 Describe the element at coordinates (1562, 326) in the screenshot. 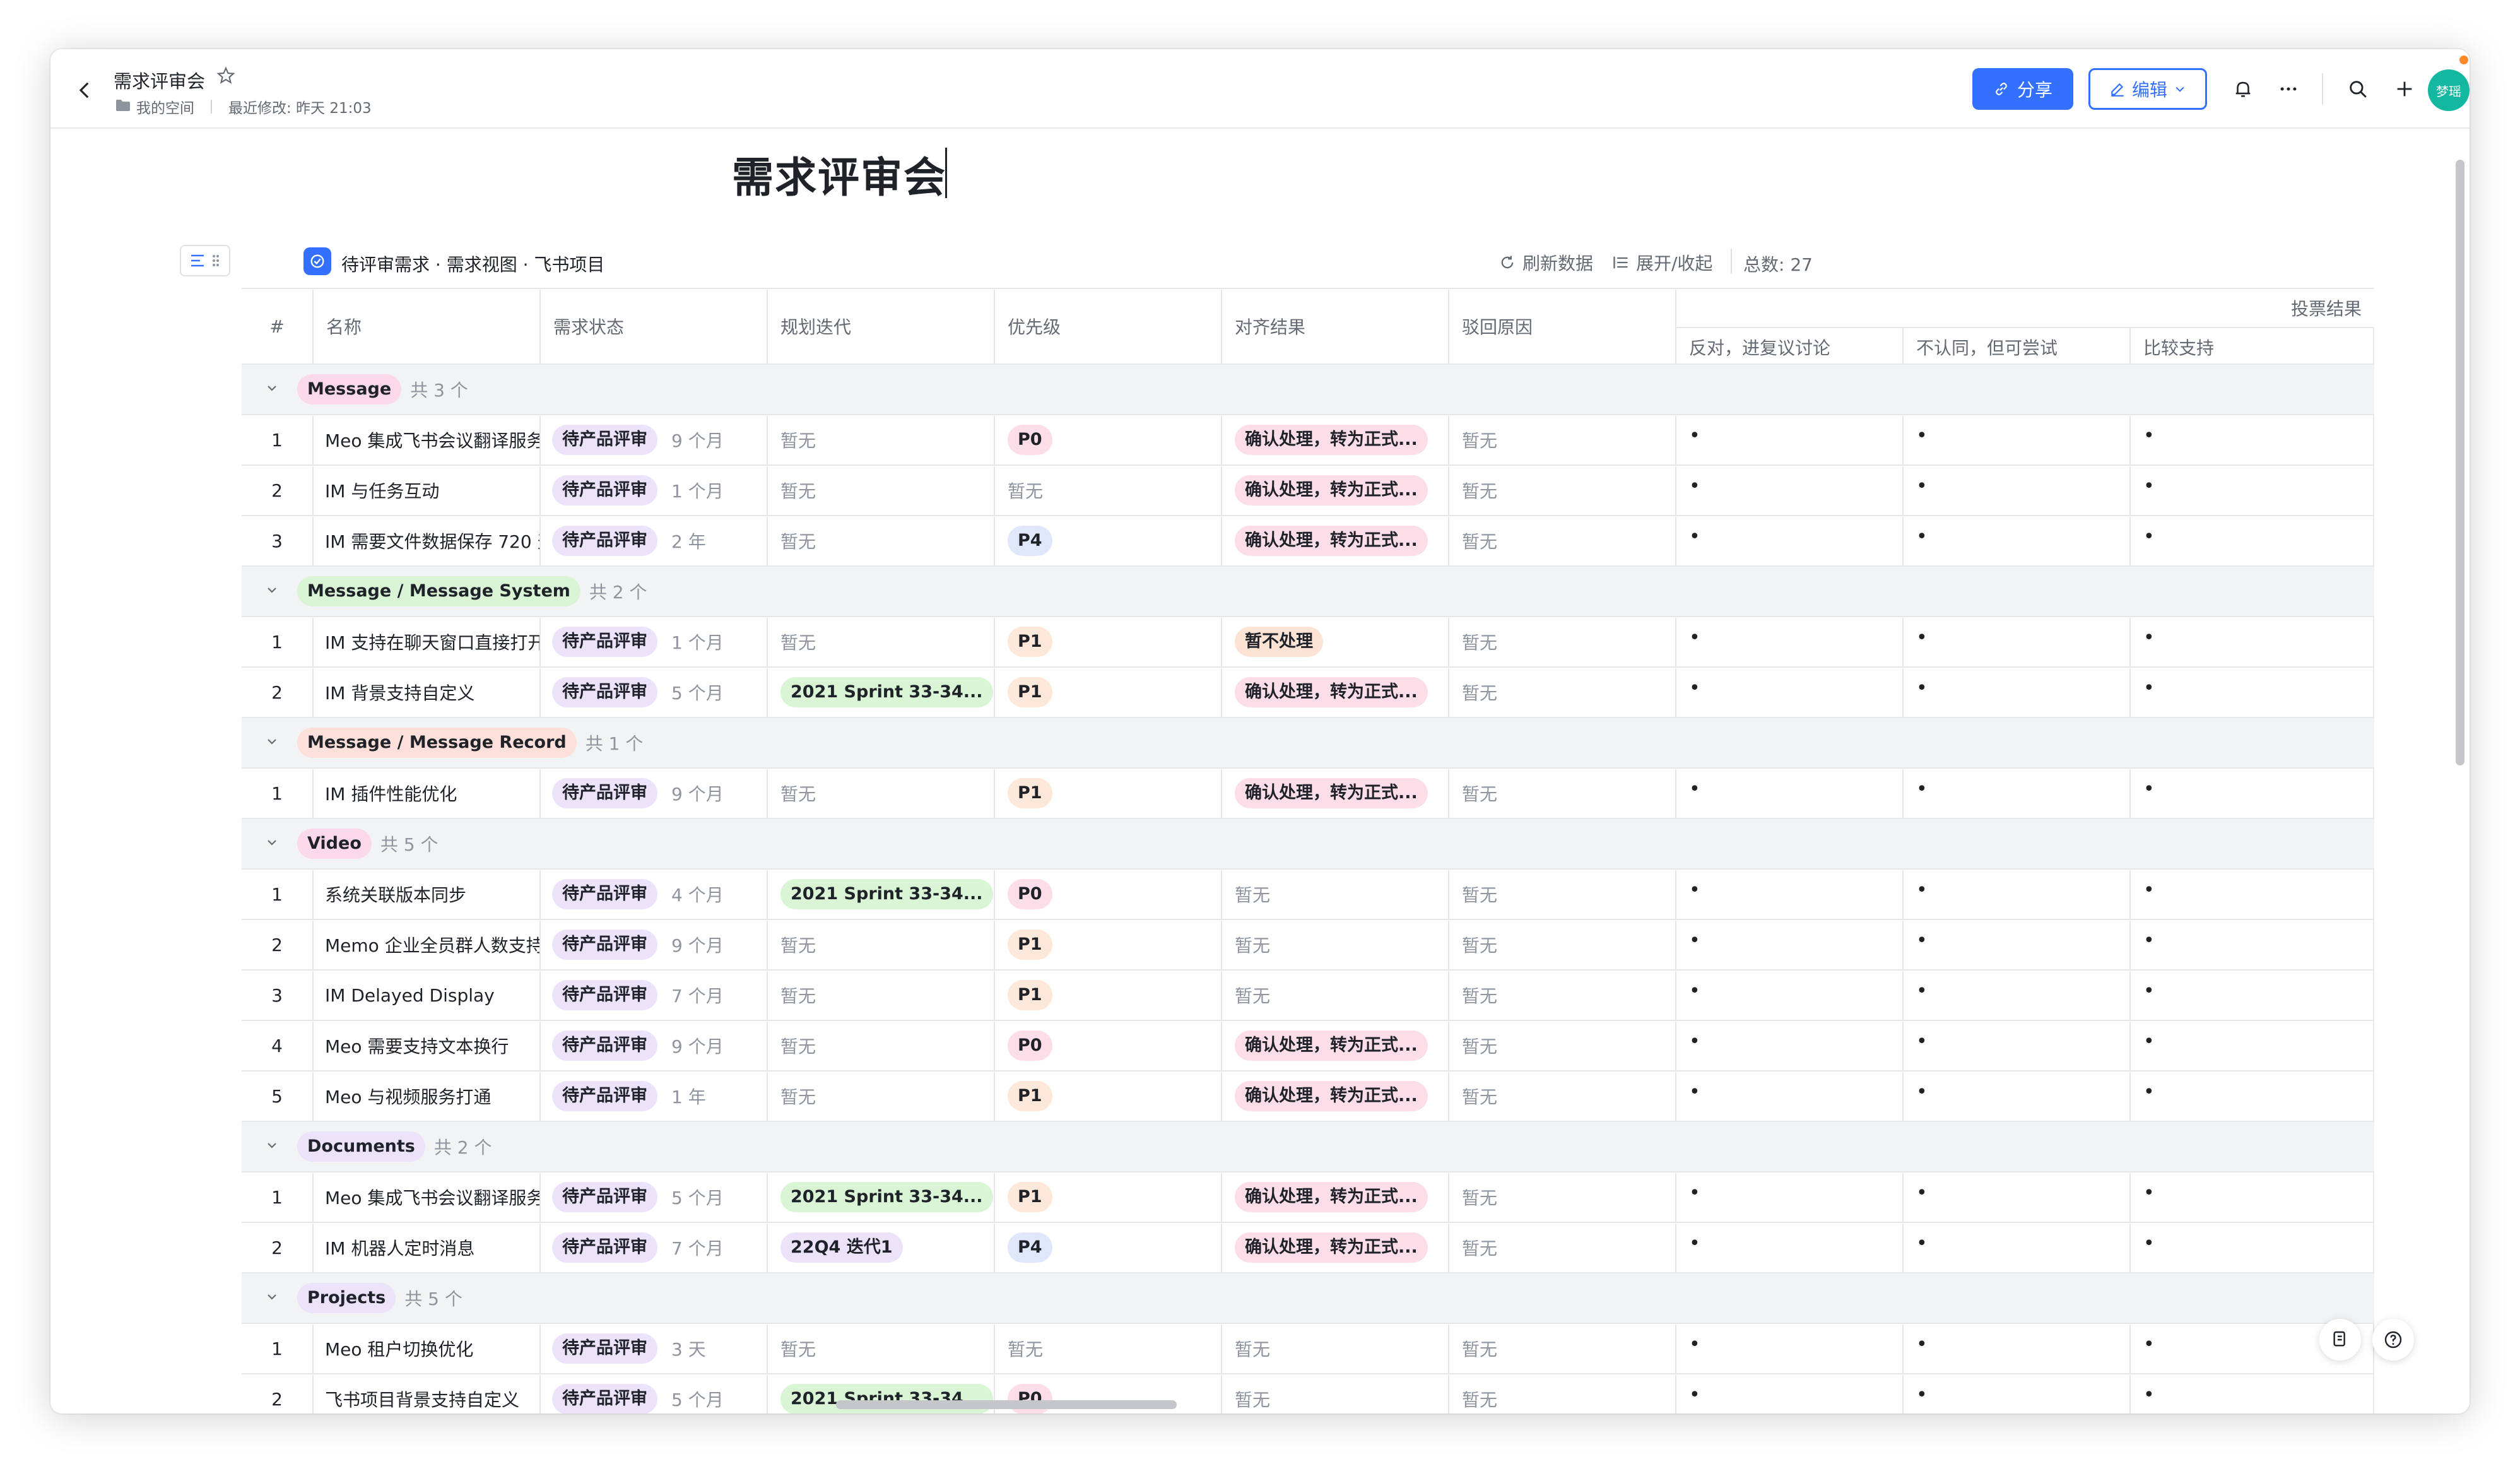

I see `column-header-reason: 驳回原因` at that location.